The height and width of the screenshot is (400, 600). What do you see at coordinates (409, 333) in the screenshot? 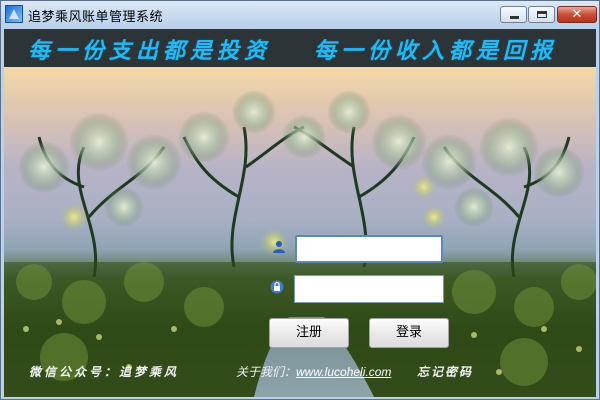
I see `login-button: 登录` at bounding box center [409, 333].